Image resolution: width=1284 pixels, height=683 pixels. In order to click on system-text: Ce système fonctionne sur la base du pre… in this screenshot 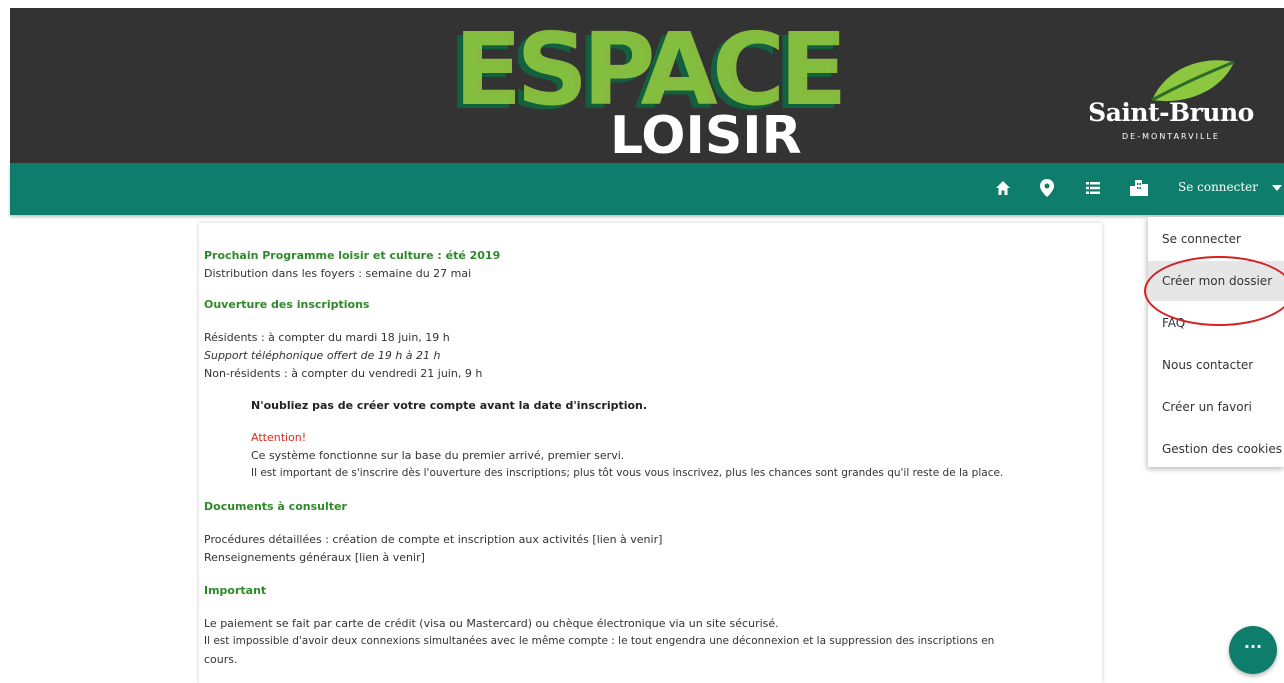, I will do `click(438, 455)`.